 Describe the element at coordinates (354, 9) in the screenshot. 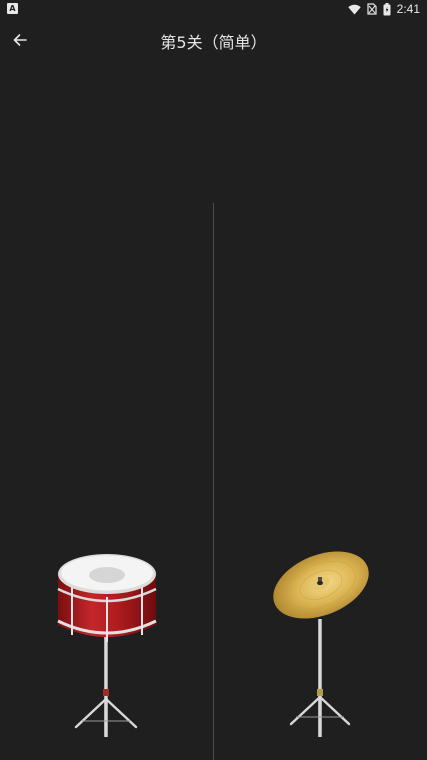

I see `wifi-icon` at that location.